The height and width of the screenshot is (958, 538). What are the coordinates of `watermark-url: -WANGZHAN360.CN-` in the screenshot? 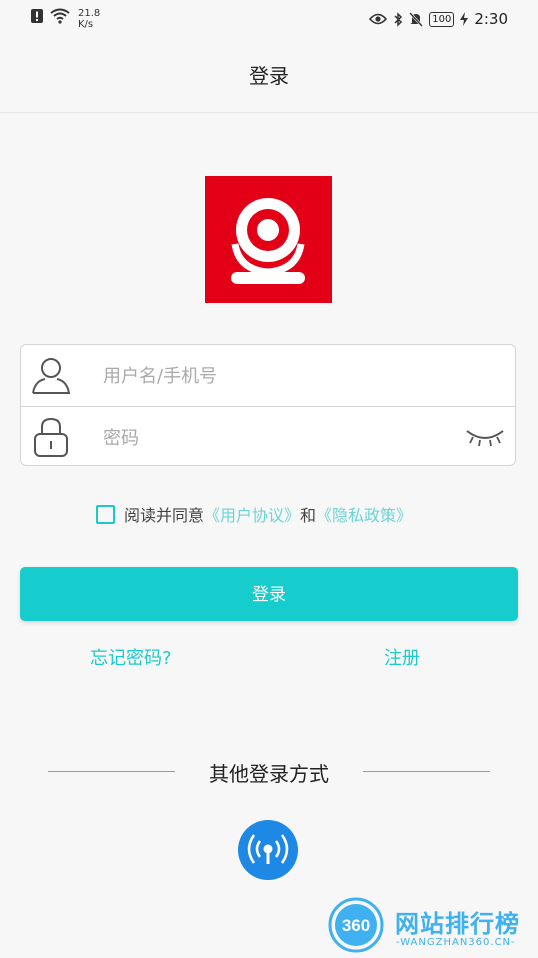 It's located at (456, 942).